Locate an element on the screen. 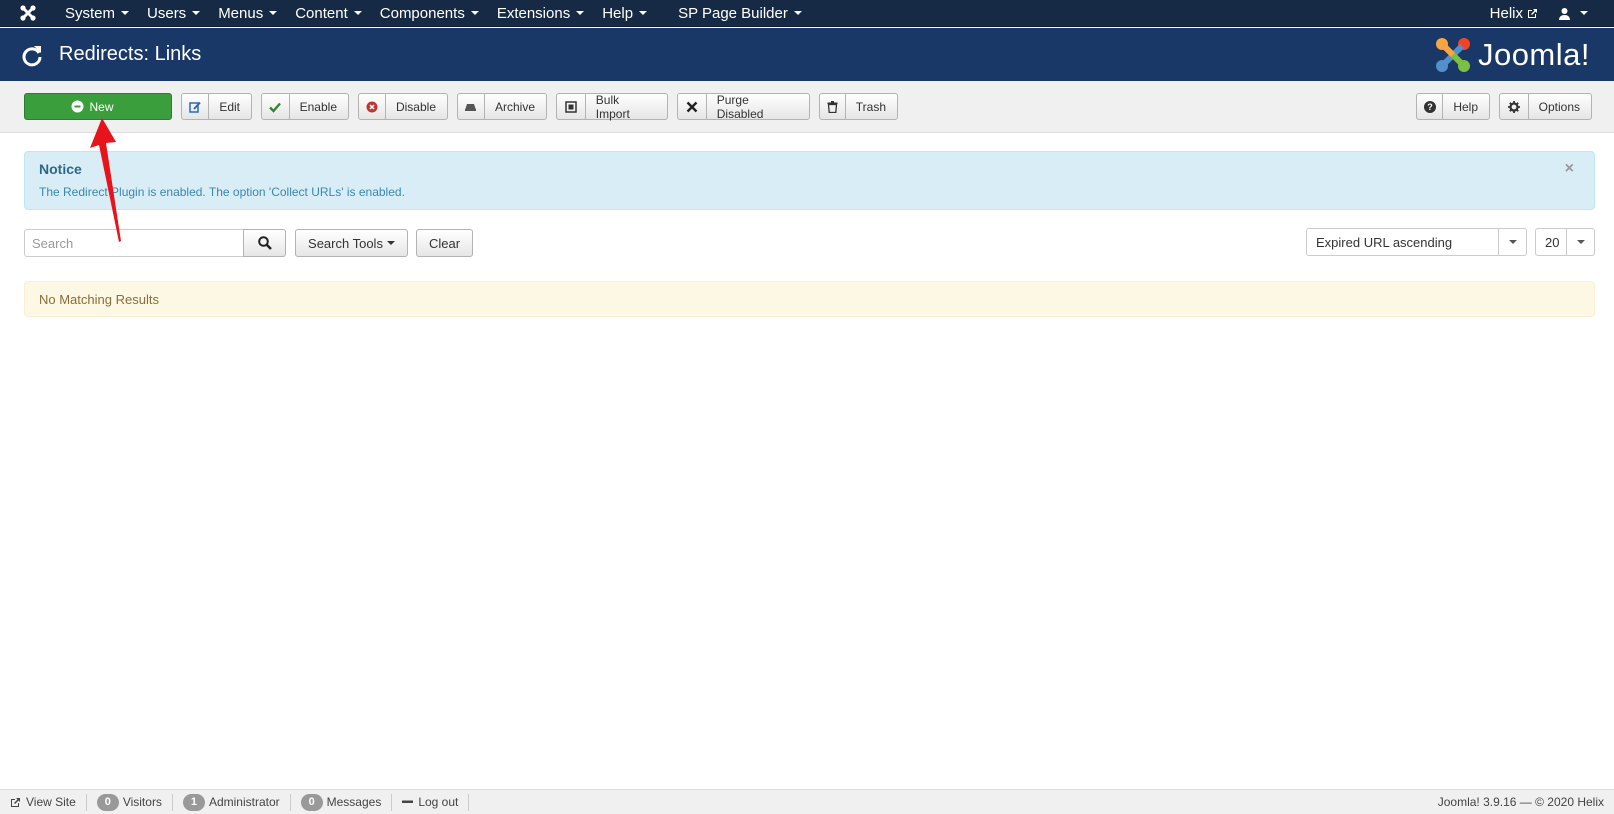 This screenshot has height=814, width=1614. visitors-label: Visitors is located at coordinates (142, 802).